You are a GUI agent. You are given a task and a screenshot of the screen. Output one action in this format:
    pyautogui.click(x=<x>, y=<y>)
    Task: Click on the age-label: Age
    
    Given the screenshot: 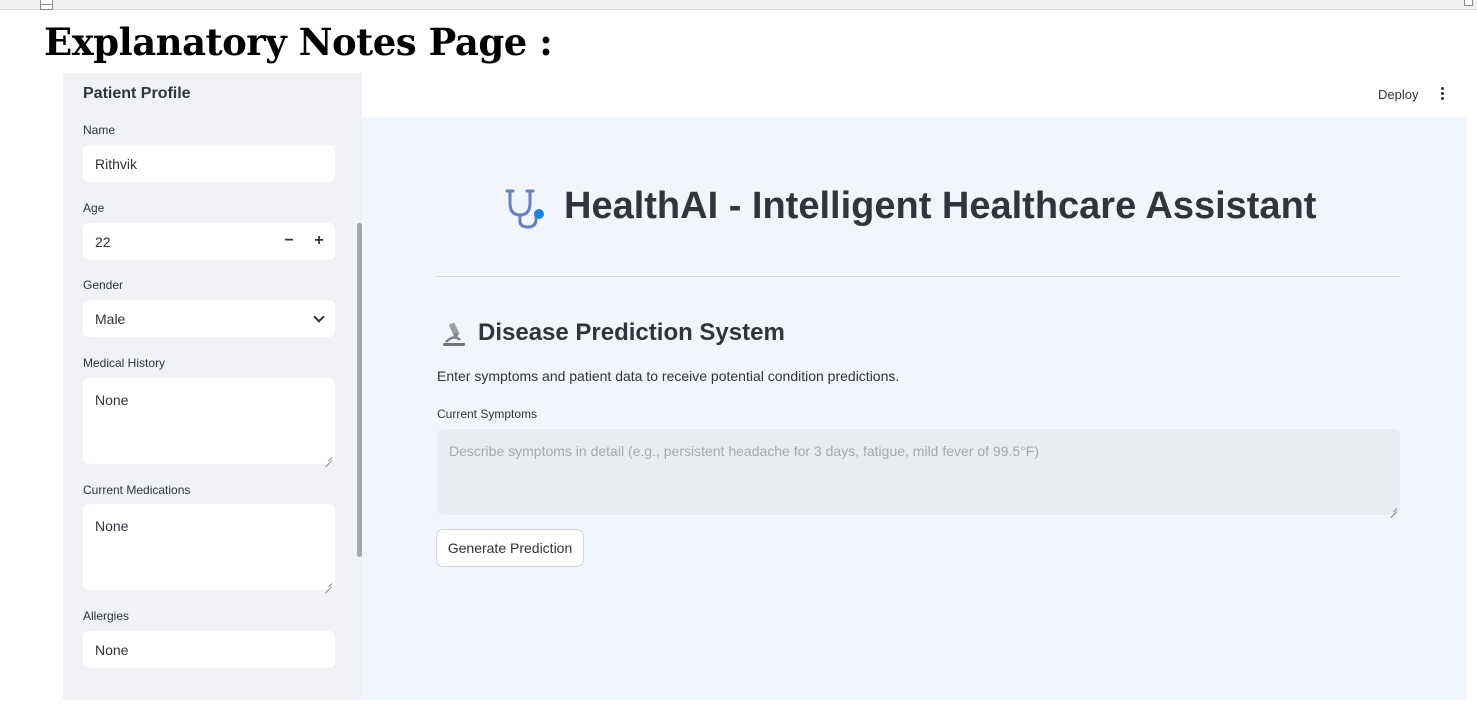 What is the action you would take?
    pyautogui.click(x=94, y=208)
    